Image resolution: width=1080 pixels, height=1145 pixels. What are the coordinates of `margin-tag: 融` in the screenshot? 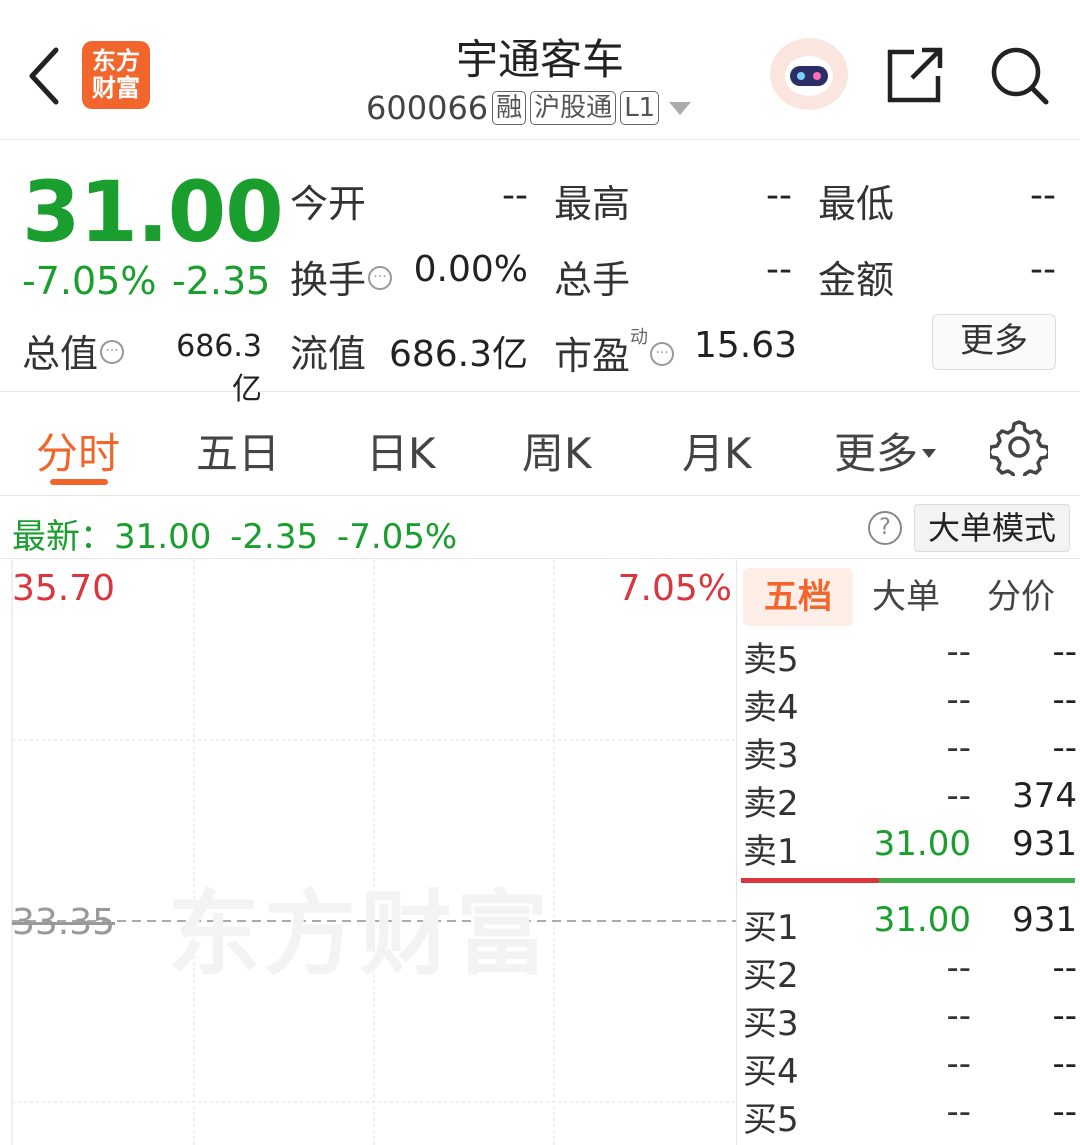 It's located at (509, 108).